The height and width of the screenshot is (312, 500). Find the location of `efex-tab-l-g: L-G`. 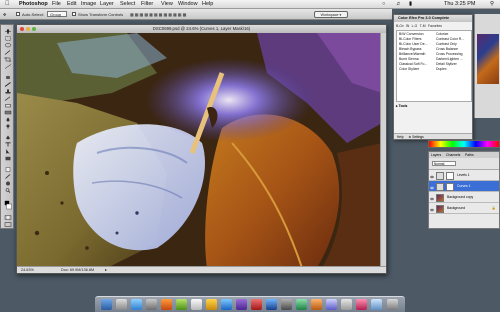

efex-tab-l-g: L-G is located at coordinates (415, 26).